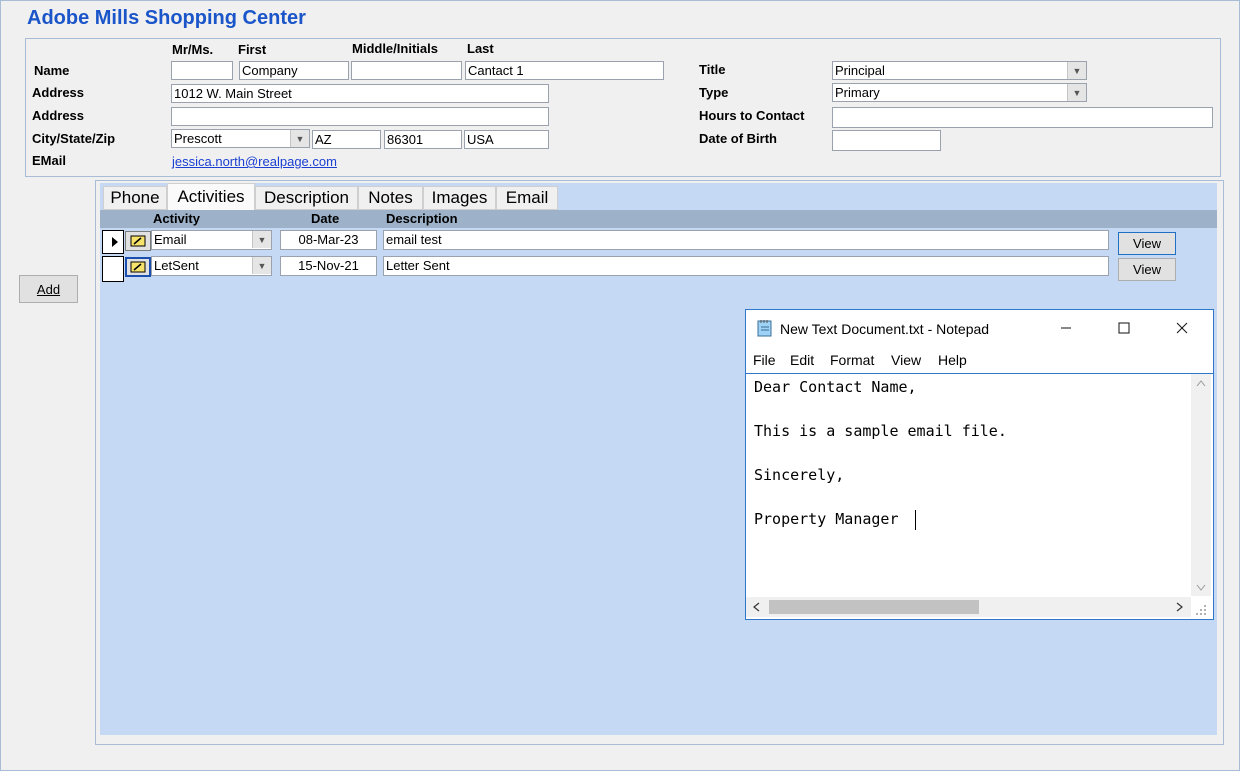 The width and height of the screenshot is (1240, 771). I want to click on activity-combo: LetSent ▼, so click(211, 266).